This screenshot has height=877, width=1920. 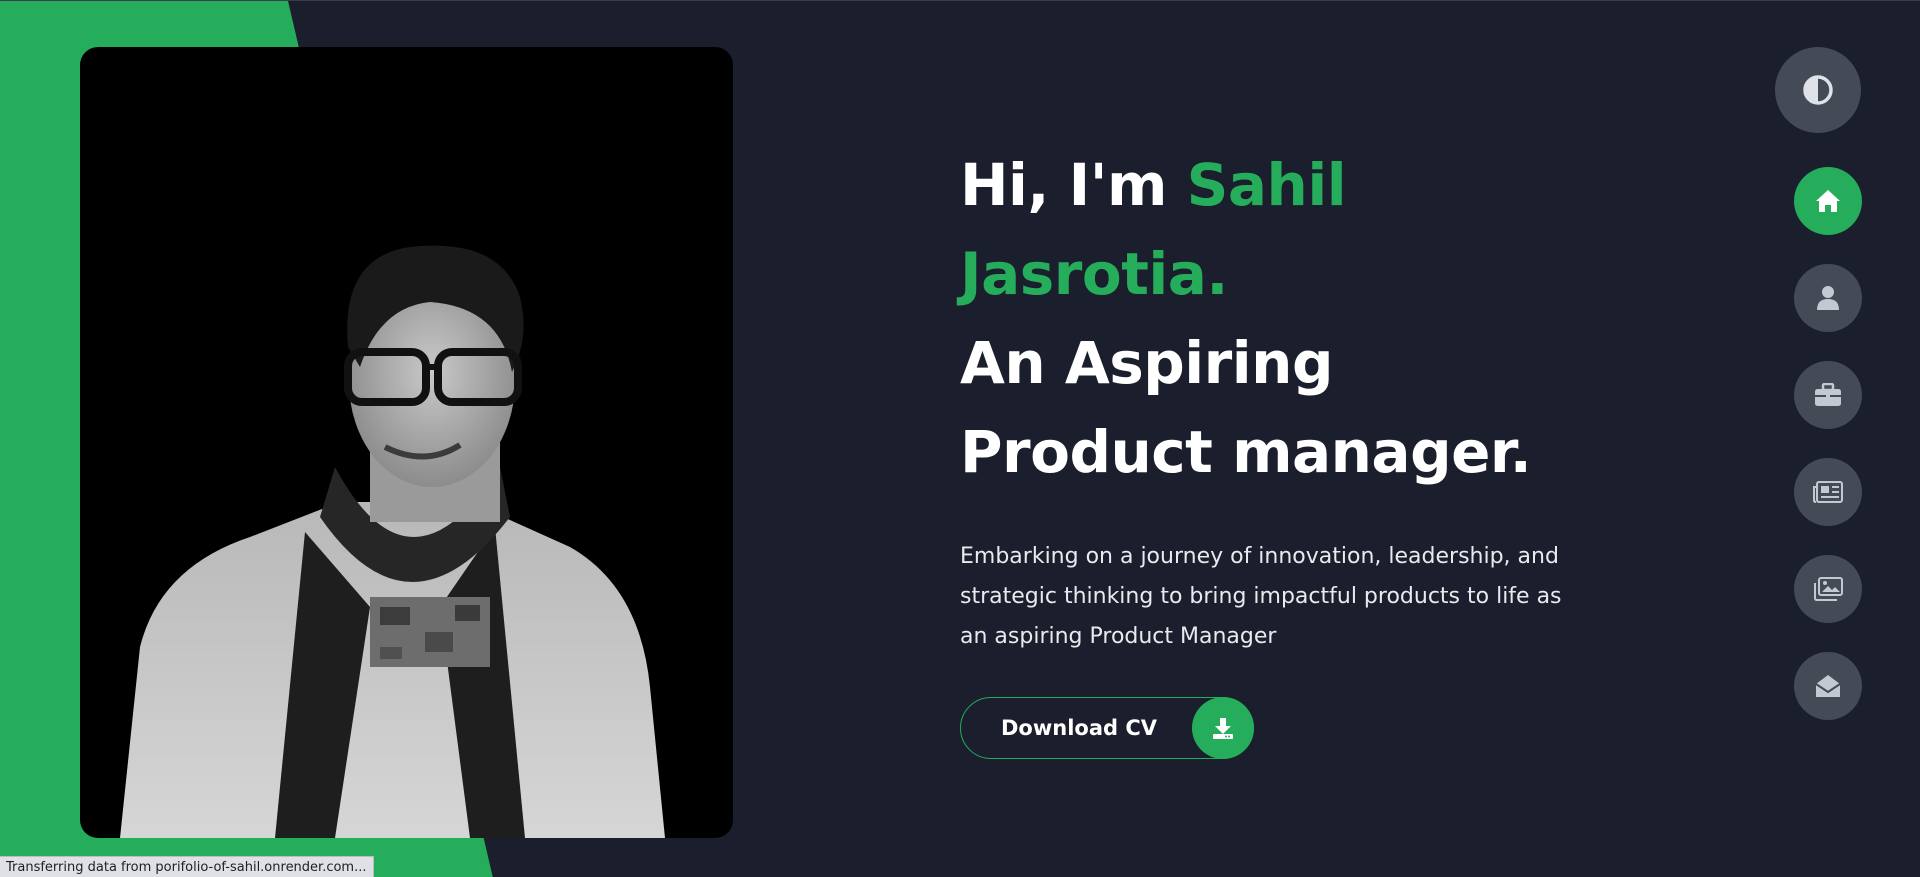 I want to click on side-navigation, so click(x=1828, y=458).